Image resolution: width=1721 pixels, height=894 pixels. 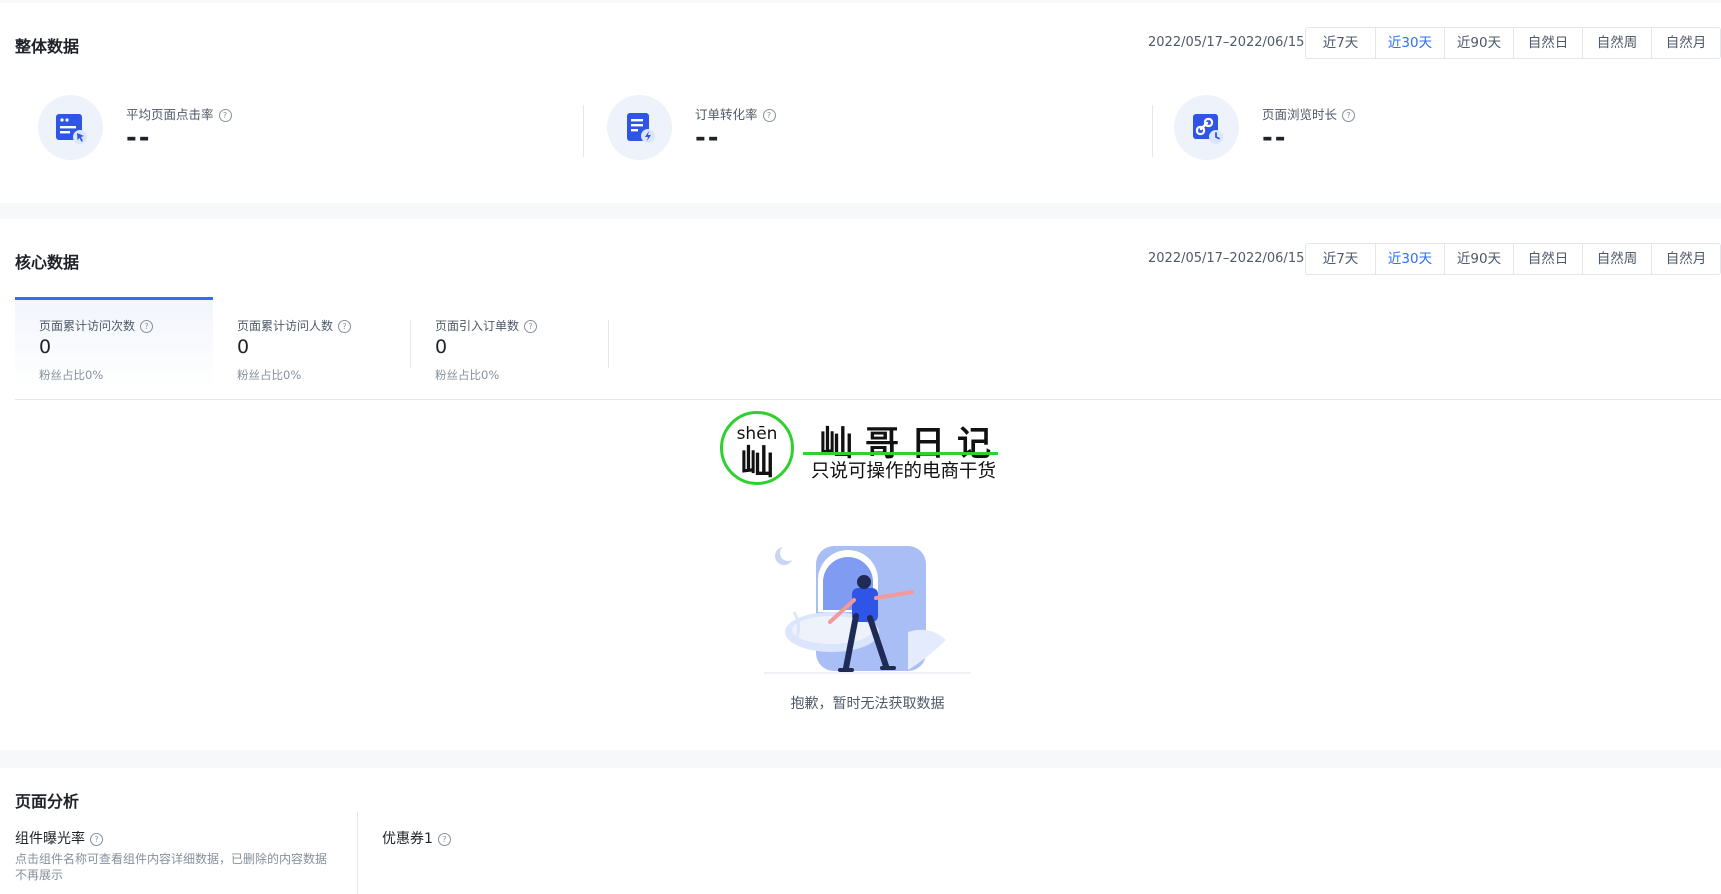 I want to click on core-range-natural-day: 自然日, so click(x=1547, y=259).